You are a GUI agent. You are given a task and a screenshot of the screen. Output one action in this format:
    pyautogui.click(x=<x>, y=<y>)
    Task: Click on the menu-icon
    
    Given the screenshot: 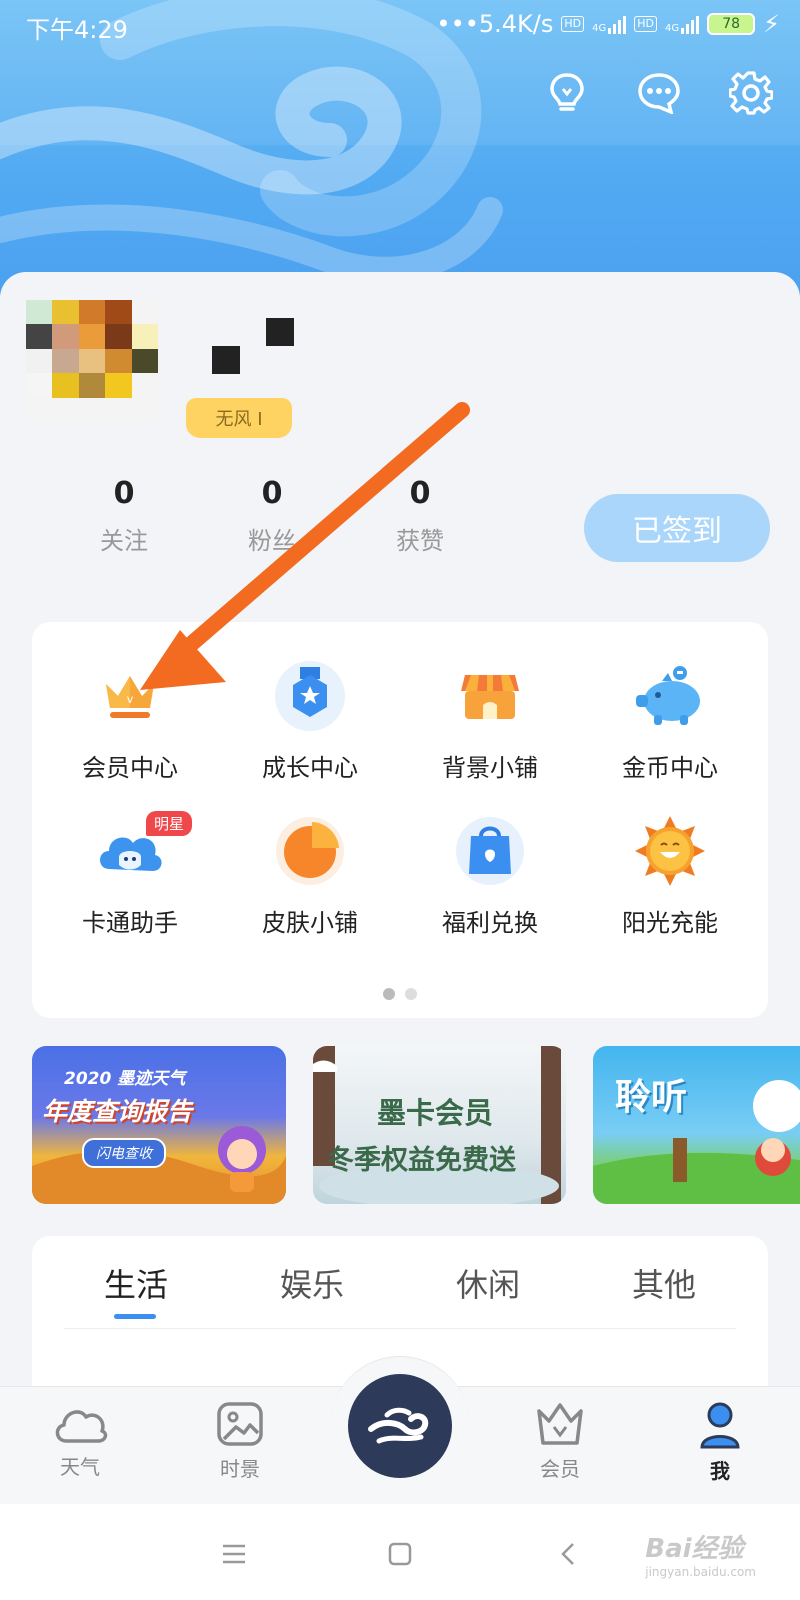 What is the action you would take?
    pyautogui.click(x=234, y=1554)
    